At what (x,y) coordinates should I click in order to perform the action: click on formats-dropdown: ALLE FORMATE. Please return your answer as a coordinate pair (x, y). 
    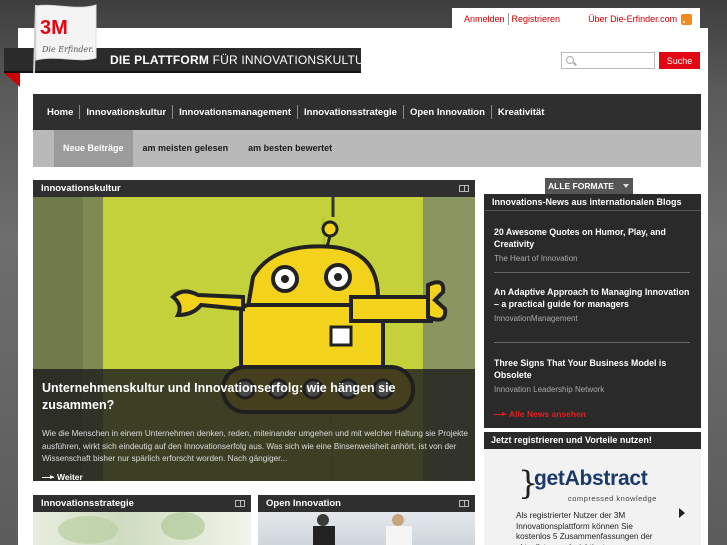
    Looking at the image, I should click on (589, 186).